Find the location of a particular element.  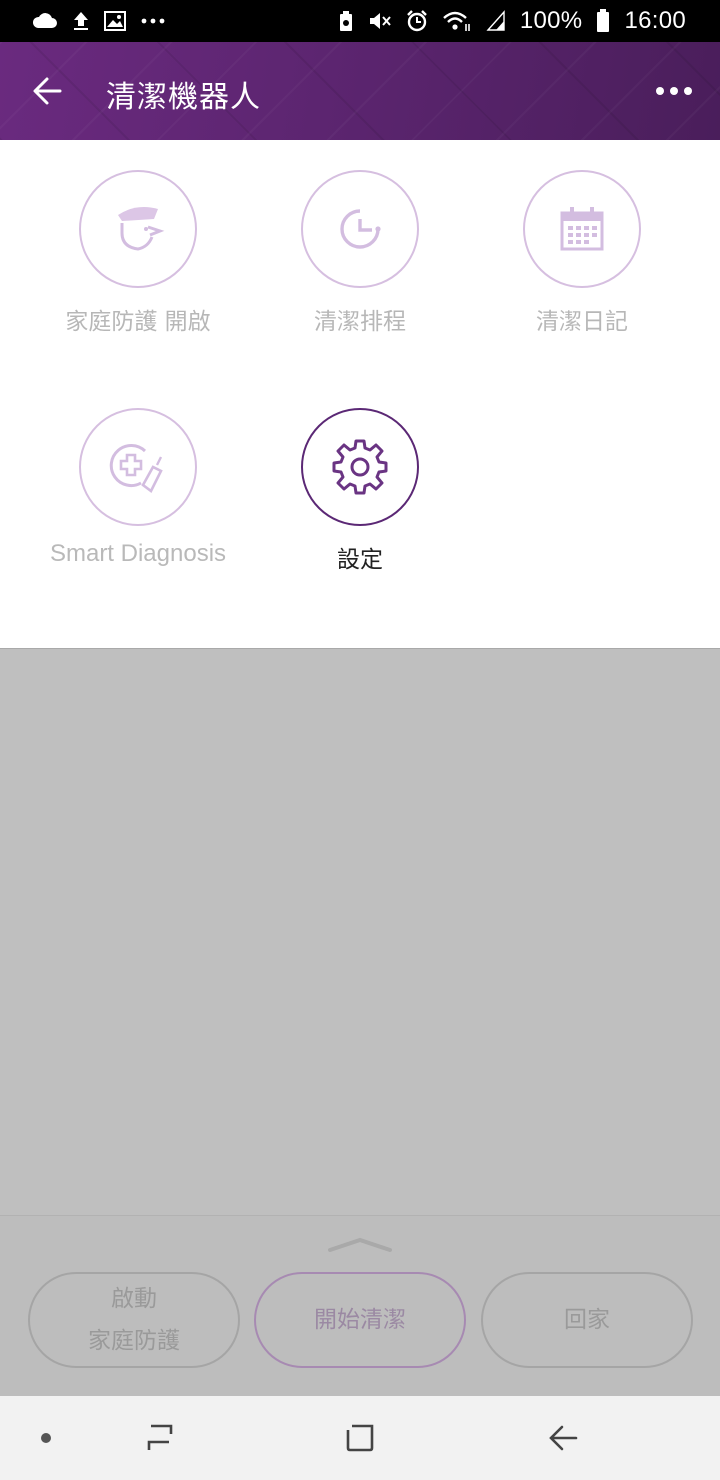

menu-item-cleaning-schedule: 清潔排程 is located at coordinates (360, 253).